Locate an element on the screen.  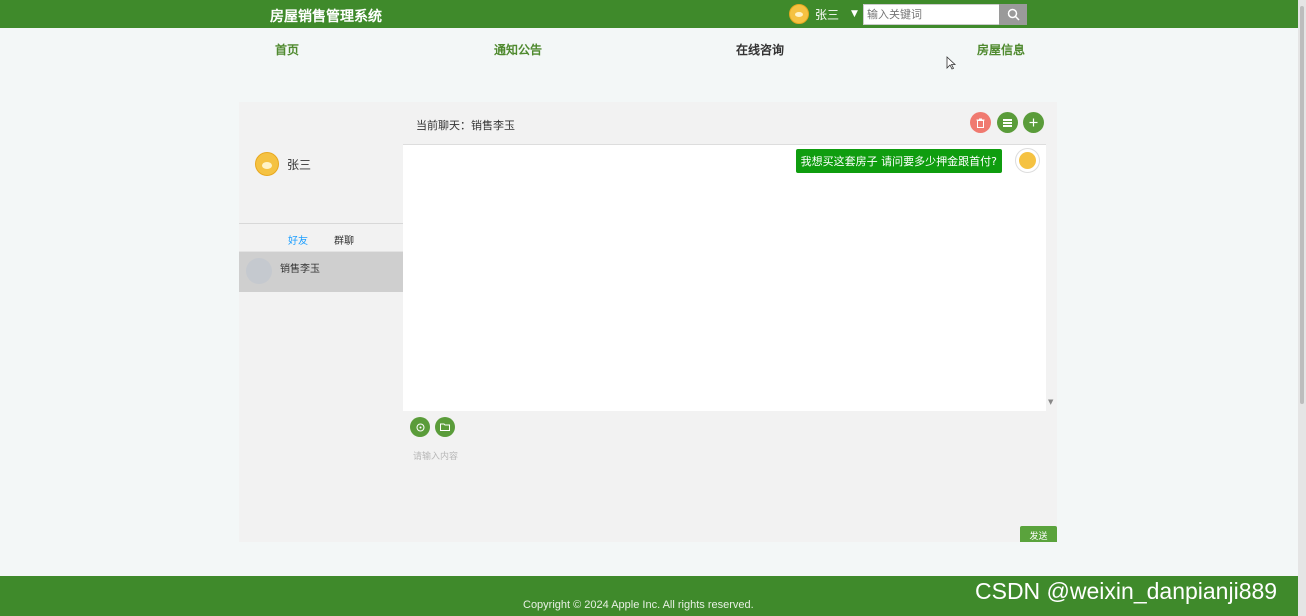
file-button is located at coordinates (445, 427).